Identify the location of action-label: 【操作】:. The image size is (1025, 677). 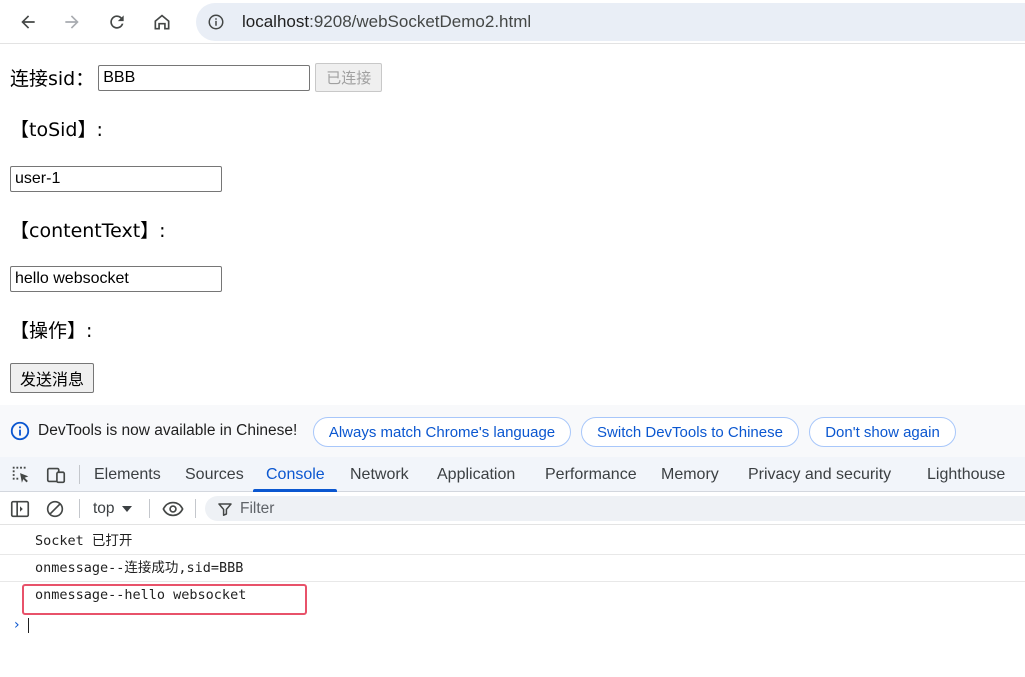
(51, 331).